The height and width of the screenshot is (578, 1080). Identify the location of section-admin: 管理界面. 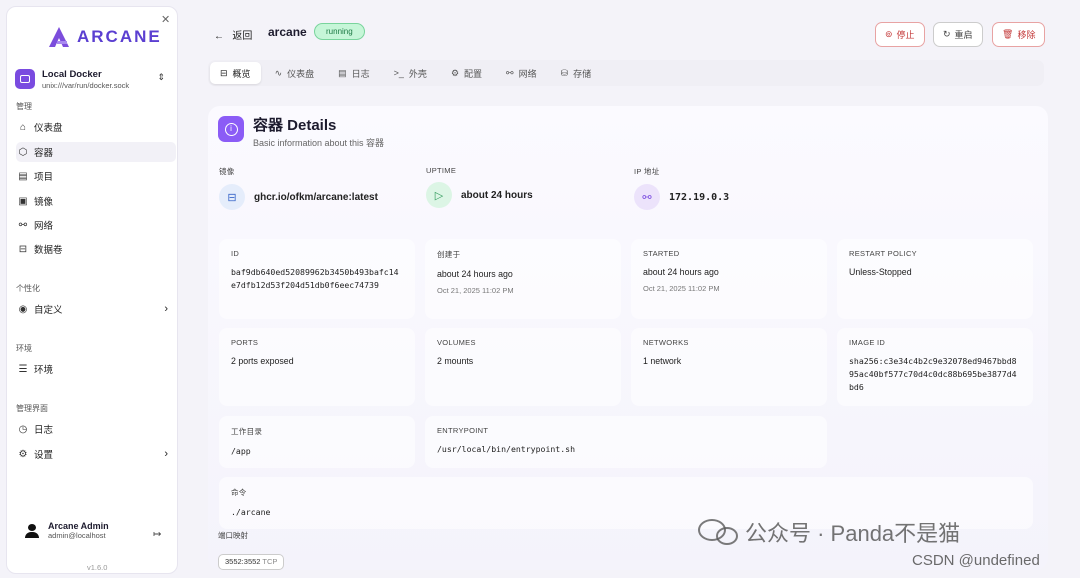
(32, 408).